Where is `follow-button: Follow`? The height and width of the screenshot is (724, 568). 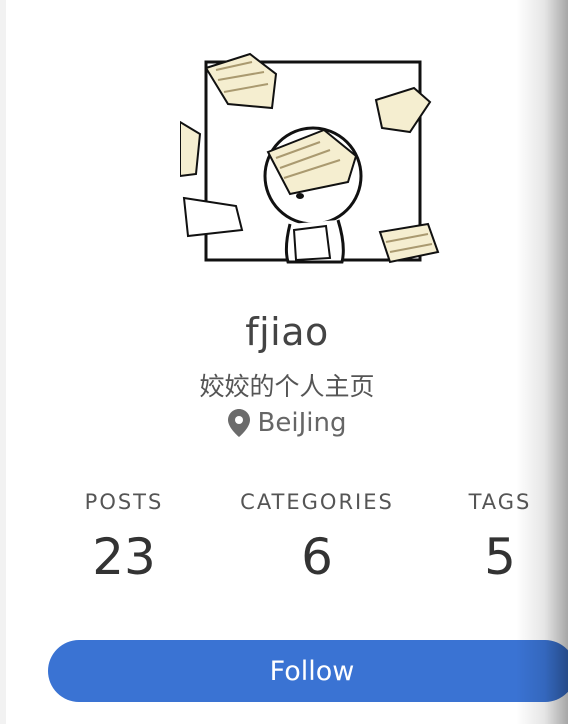
follow-button: Follow is located at coordinates (308, 671).